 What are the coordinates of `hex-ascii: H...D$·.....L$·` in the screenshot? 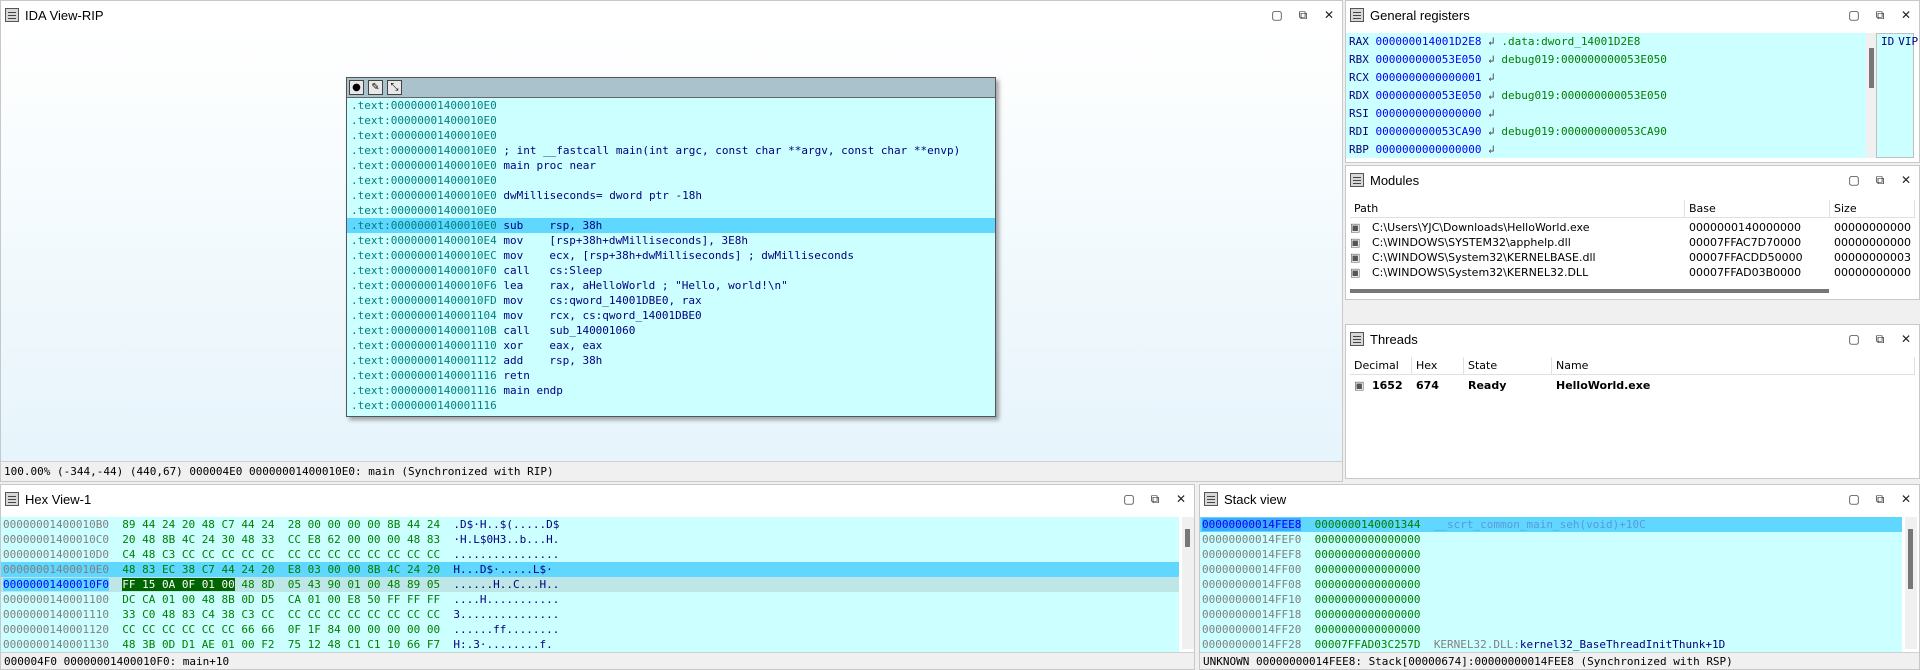 It's located at (502, 569).